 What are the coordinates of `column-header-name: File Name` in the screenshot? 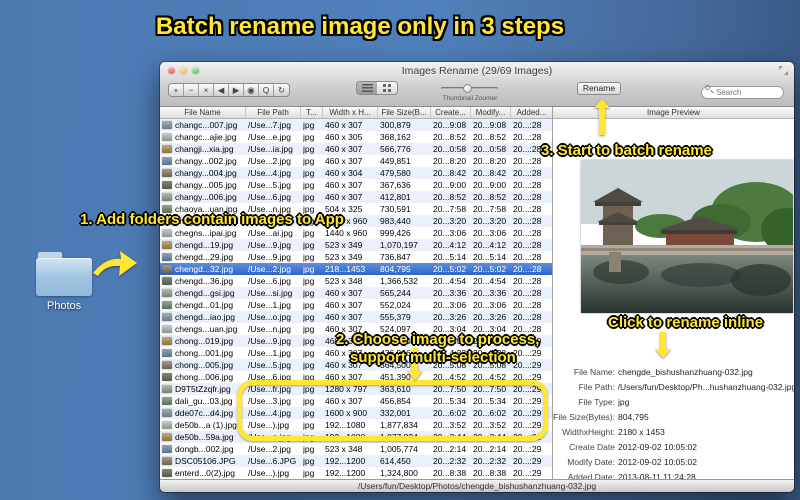 It's located at (203, 112).